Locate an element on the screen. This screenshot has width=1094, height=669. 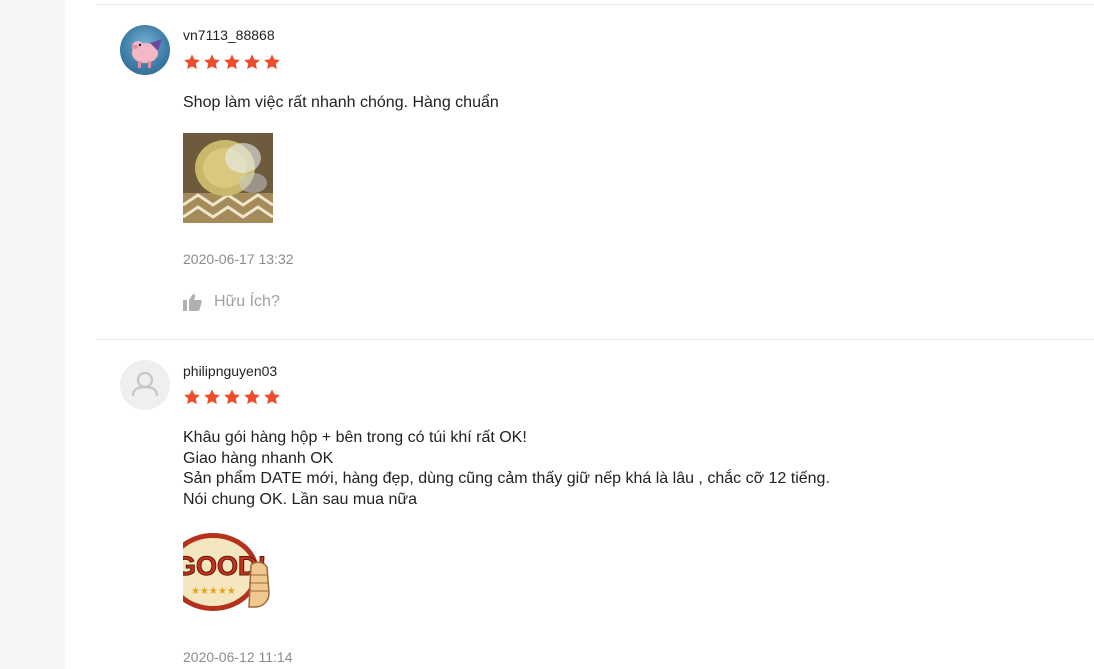
review-time: 2020-06-12 11:14 is located at coordinates (238, 657).